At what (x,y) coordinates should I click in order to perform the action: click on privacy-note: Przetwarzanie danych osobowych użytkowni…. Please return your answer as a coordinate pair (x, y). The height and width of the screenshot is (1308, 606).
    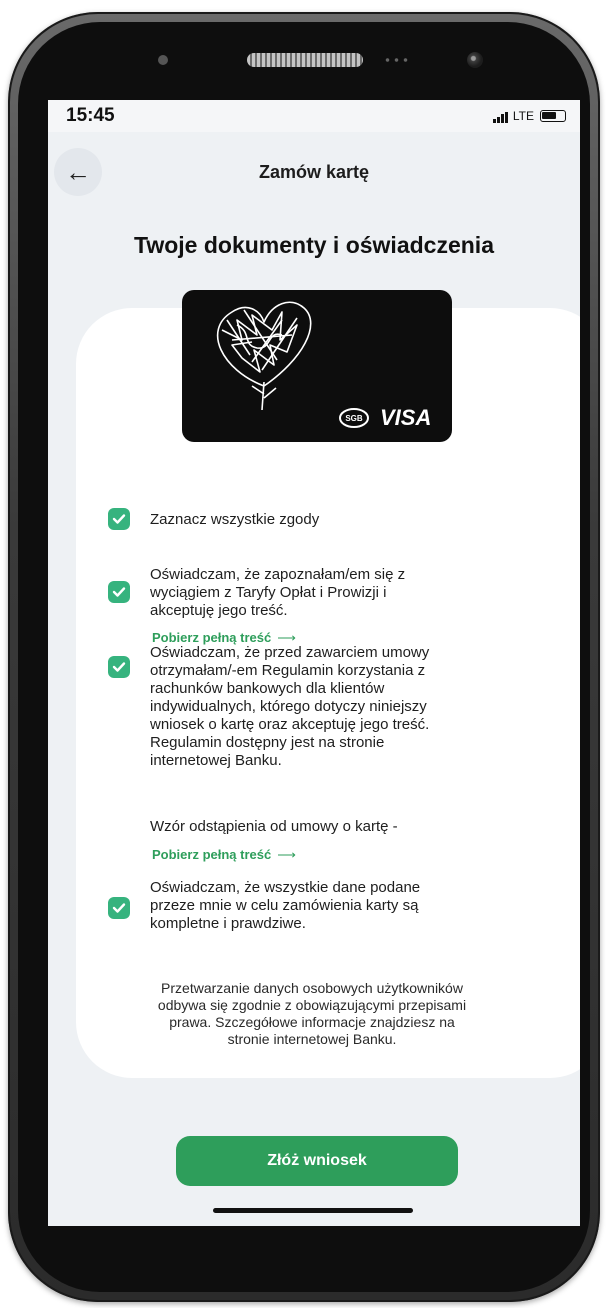
    Looking at the image, I should click on (312, 1013).